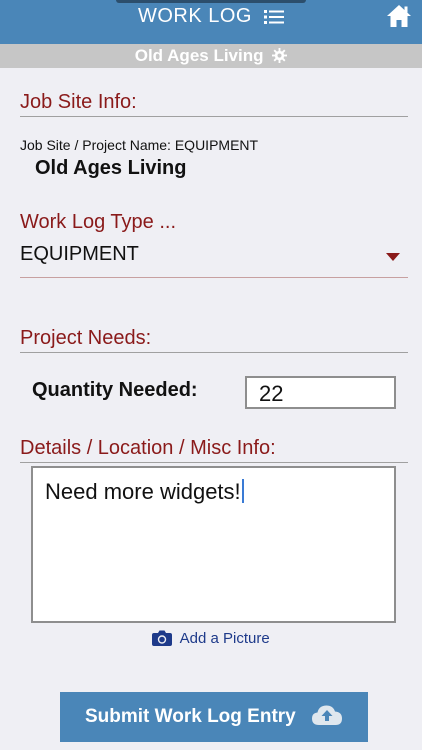 The image size is (422, 750). What do you see at coordinates (214, 259) in the screenshot?
I see `work-log-type-select: EQUIPMENT` at bounding box center [214, 259].